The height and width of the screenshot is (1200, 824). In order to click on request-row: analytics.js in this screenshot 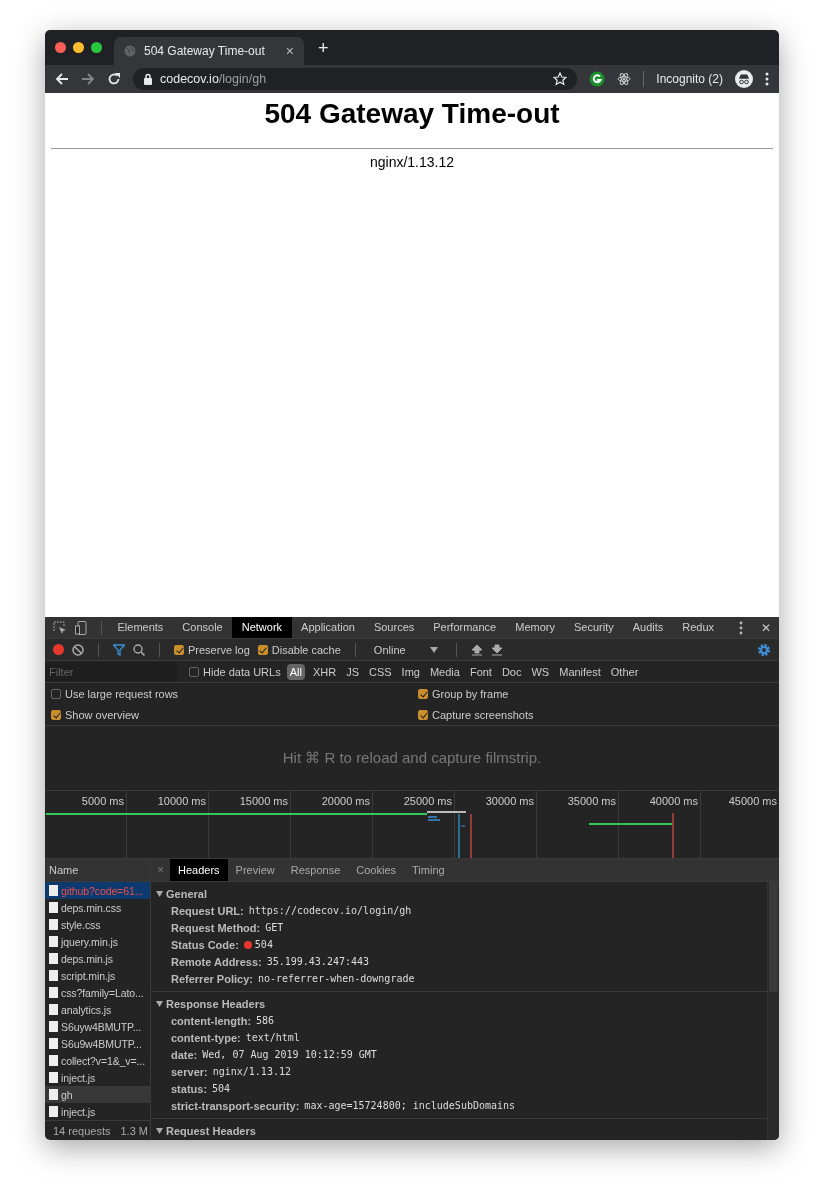, I will do `click(97, 1009)`.